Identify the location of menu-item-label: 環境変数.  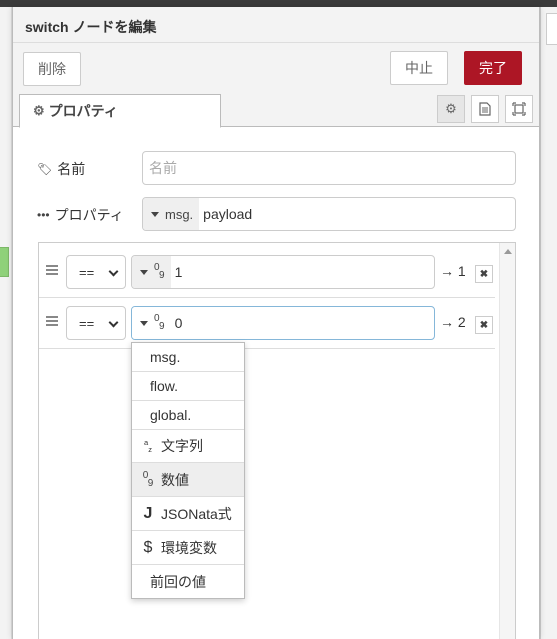
(189, 547).